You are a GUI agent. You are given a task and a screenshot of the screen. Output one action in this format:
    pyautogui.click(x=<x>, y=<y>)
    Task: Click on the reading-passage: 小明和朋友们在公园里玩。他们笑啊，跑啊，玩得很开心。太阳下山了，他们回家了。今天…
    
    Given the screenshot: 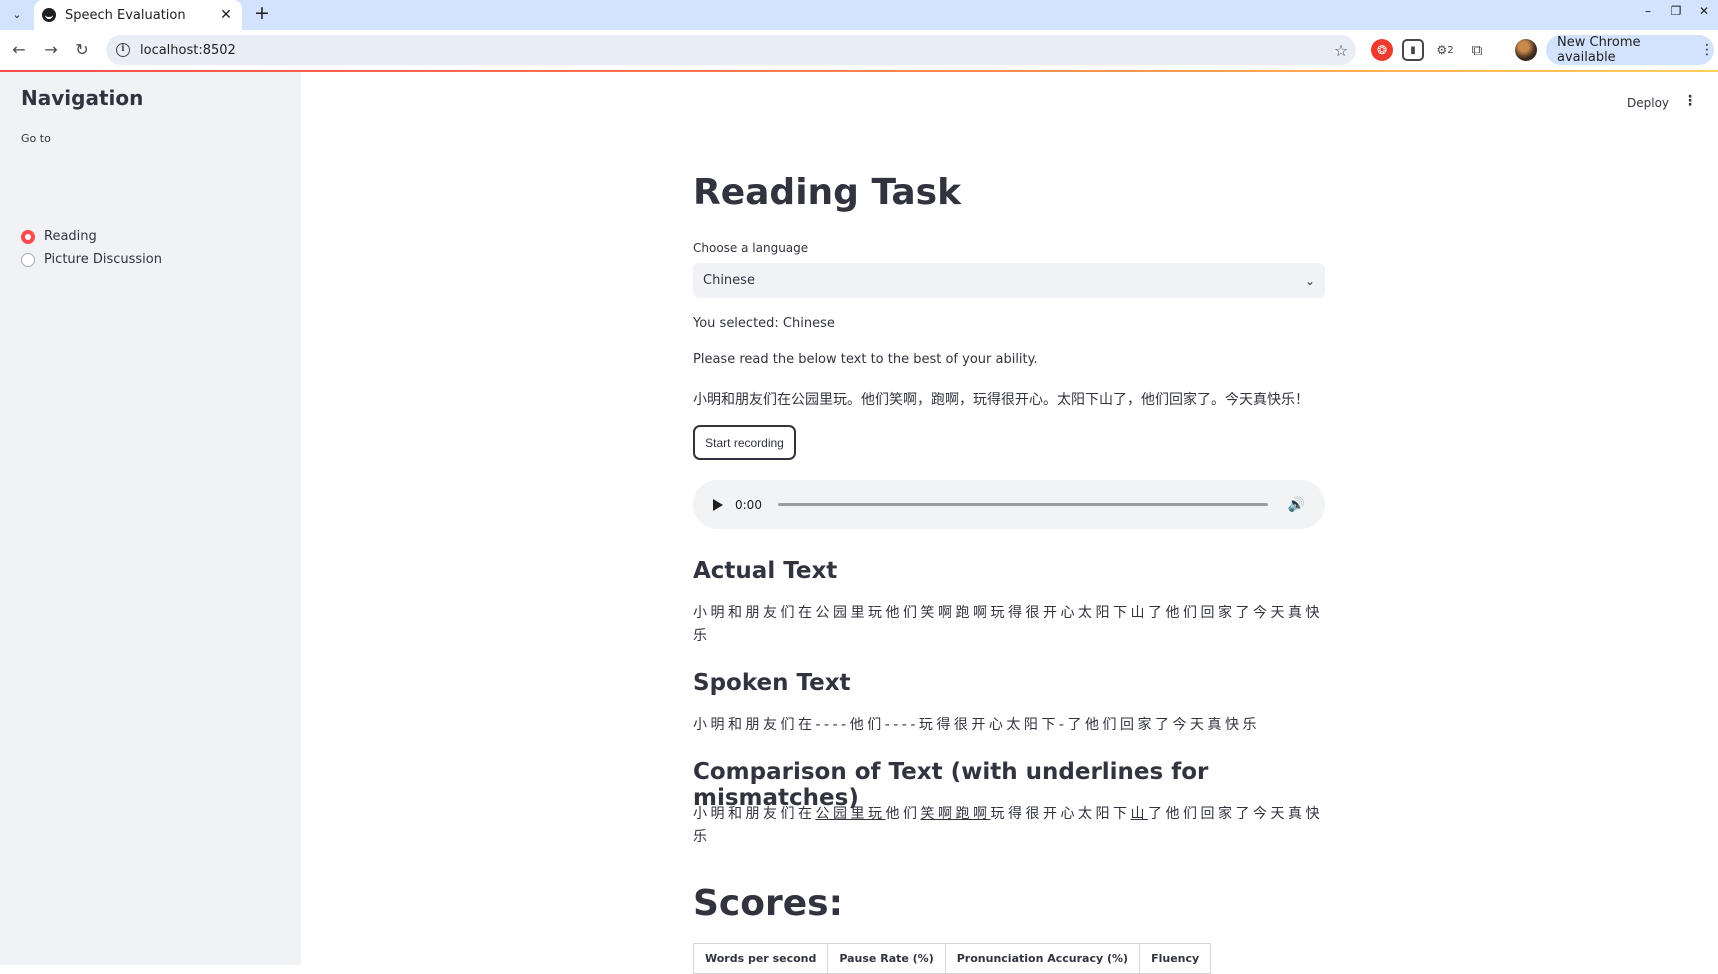 What is the action you would take?
    pyautogui.click(x=1001, y=400)
    